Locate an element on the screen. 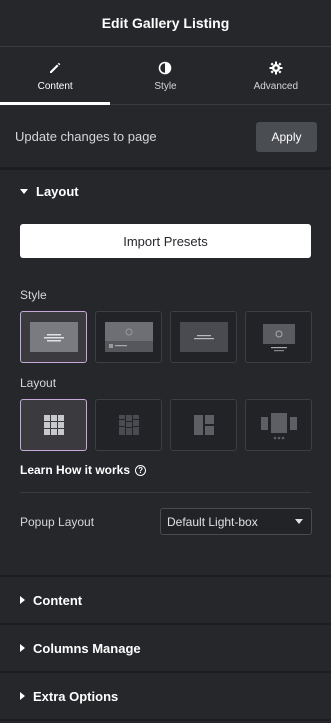 The width and height of the screenshot is (331, 723). caret-down-icon is located at coordinates (24, 191).